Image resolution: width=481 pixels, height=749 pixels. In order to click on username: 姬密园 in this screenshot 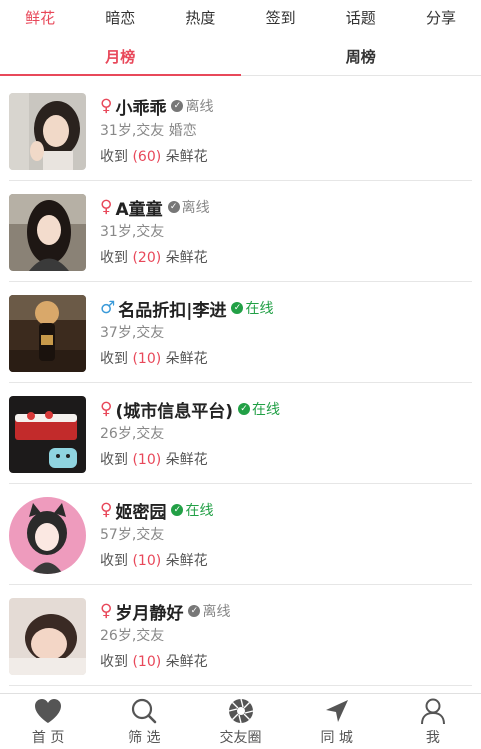, I will do `click(141, 512)`.